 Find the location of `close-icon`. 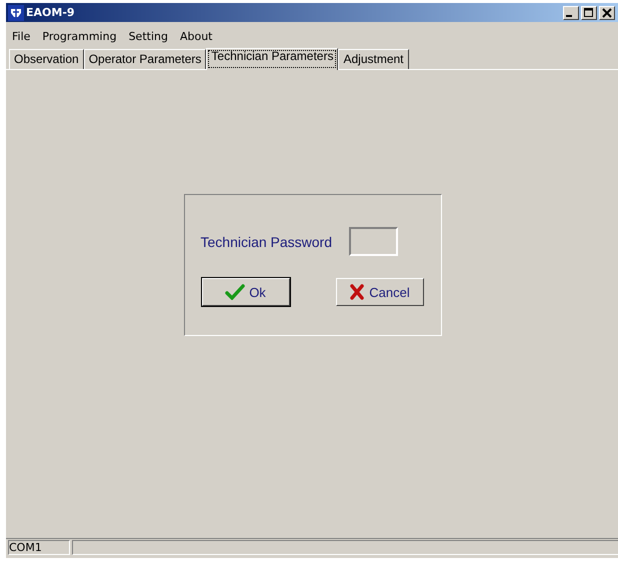

close-icon is located at coordinates (607, 13).